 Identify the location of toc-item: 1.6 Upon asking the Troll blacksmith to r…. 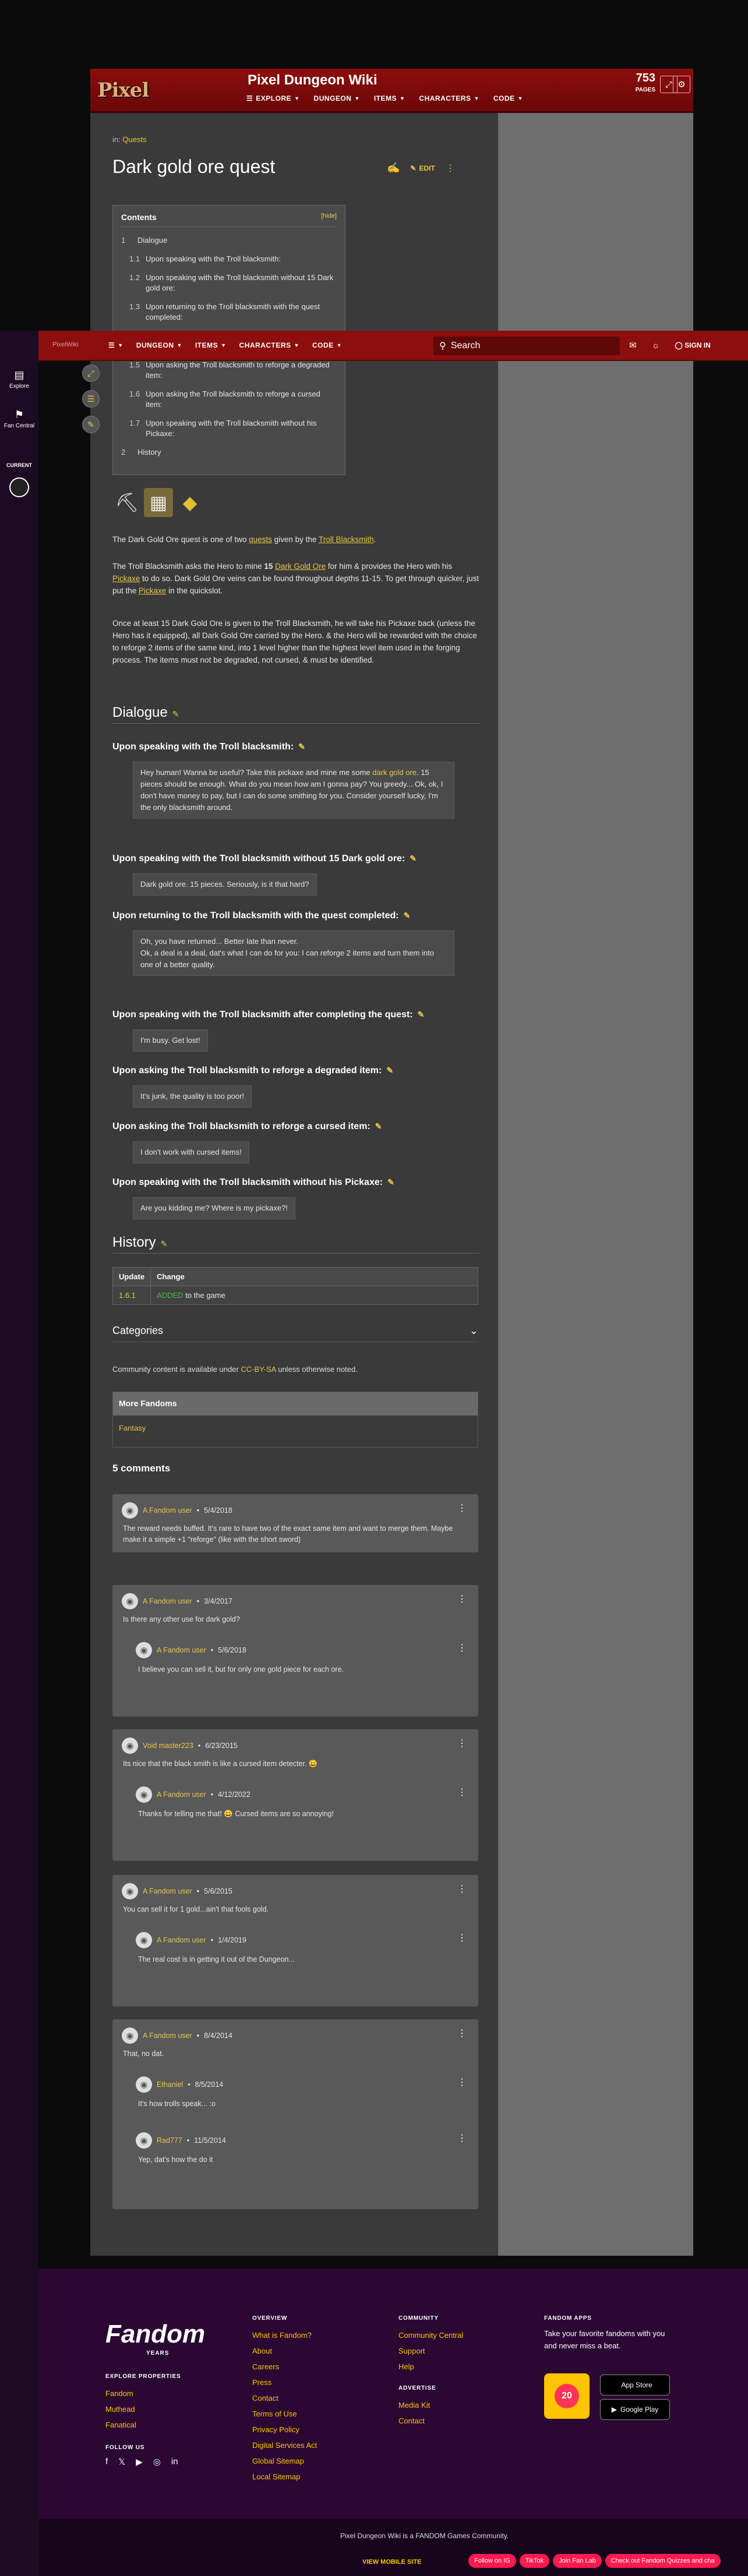
(229, 399).